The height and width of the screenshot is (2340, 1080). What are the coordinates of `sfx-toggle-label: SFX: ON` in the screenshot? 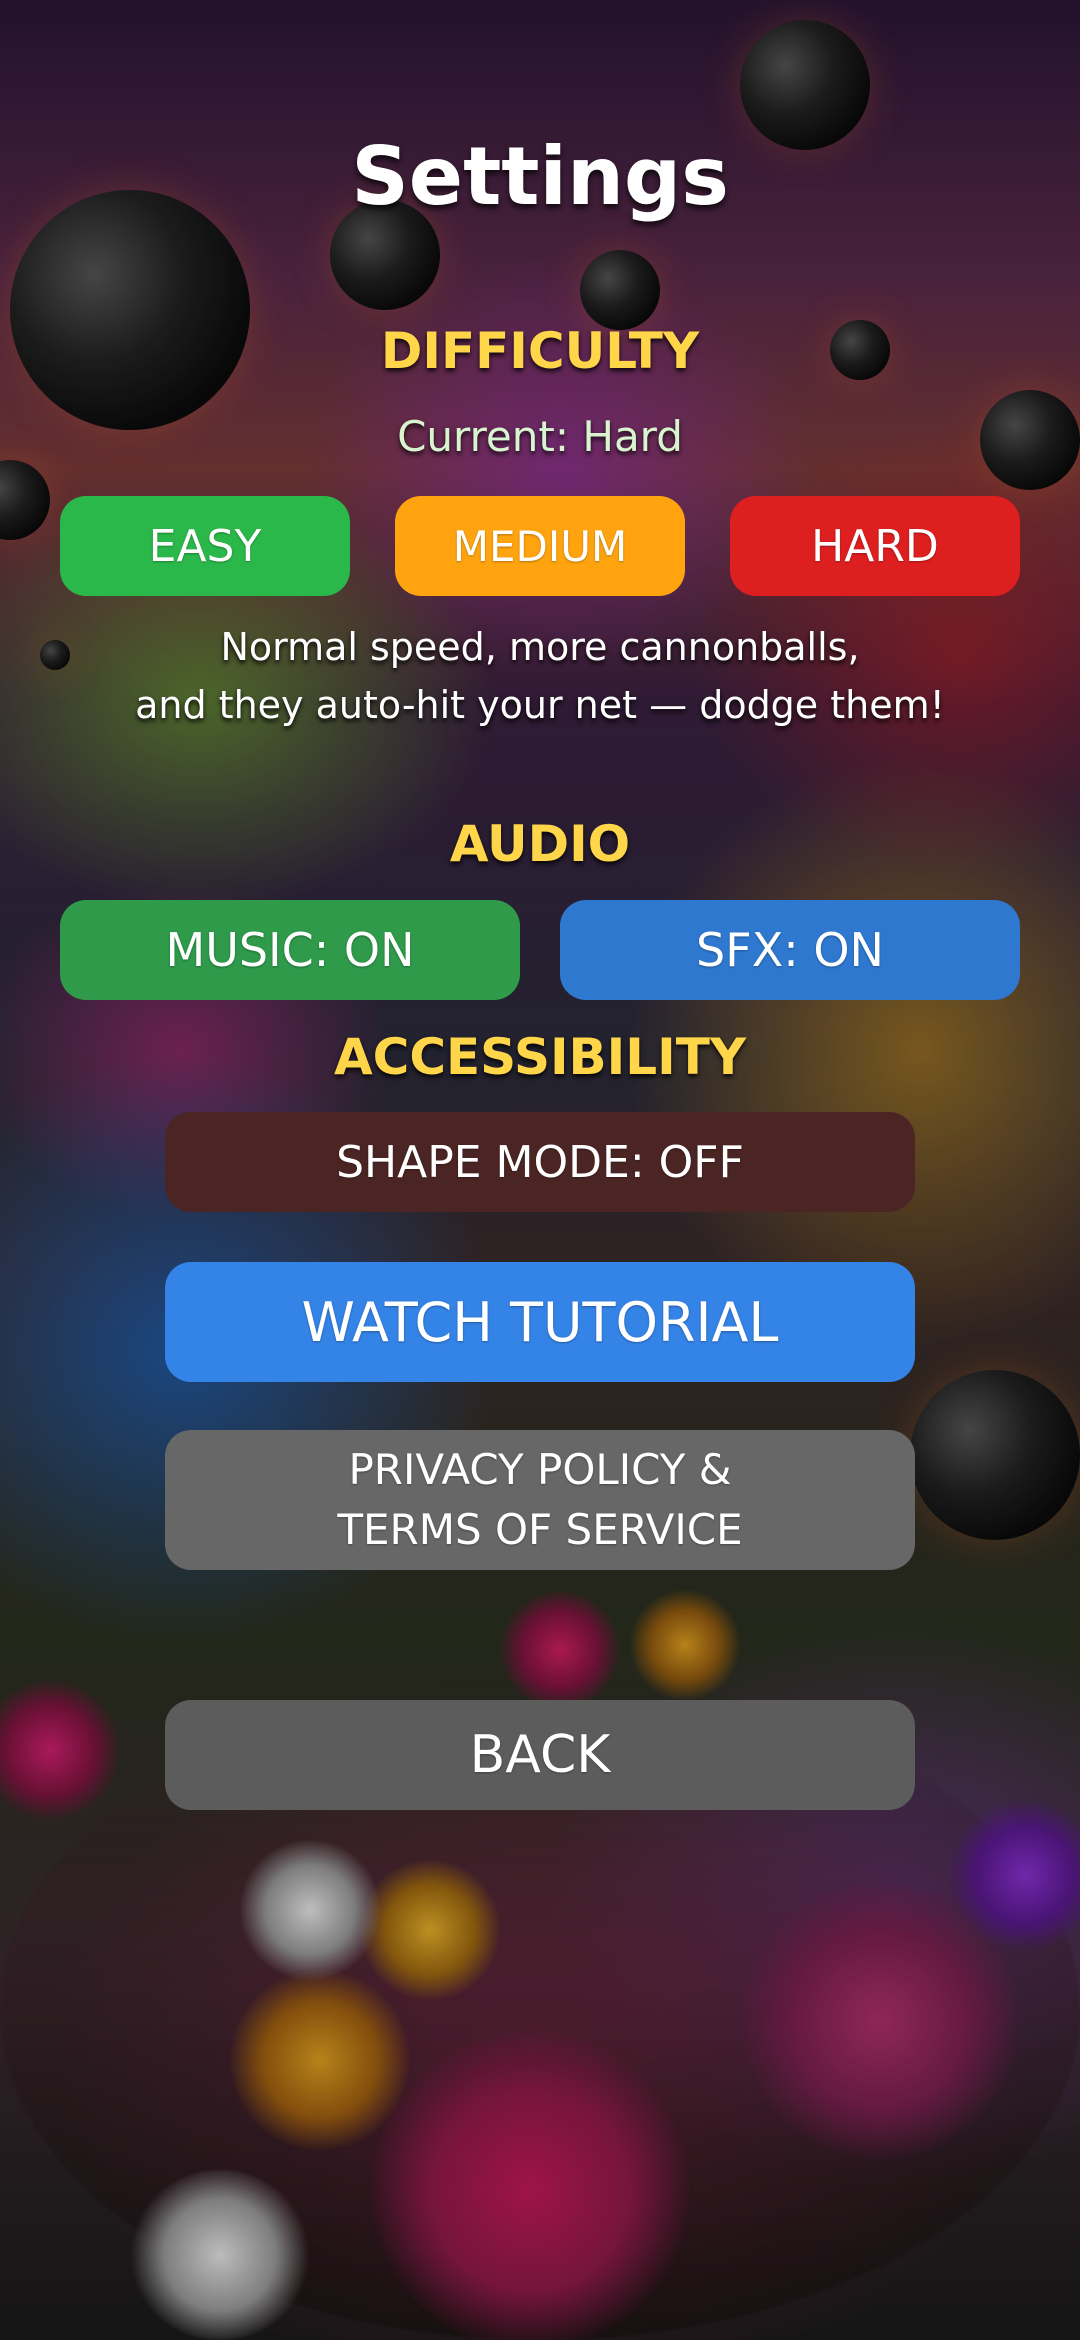 It's located at (790, 950).